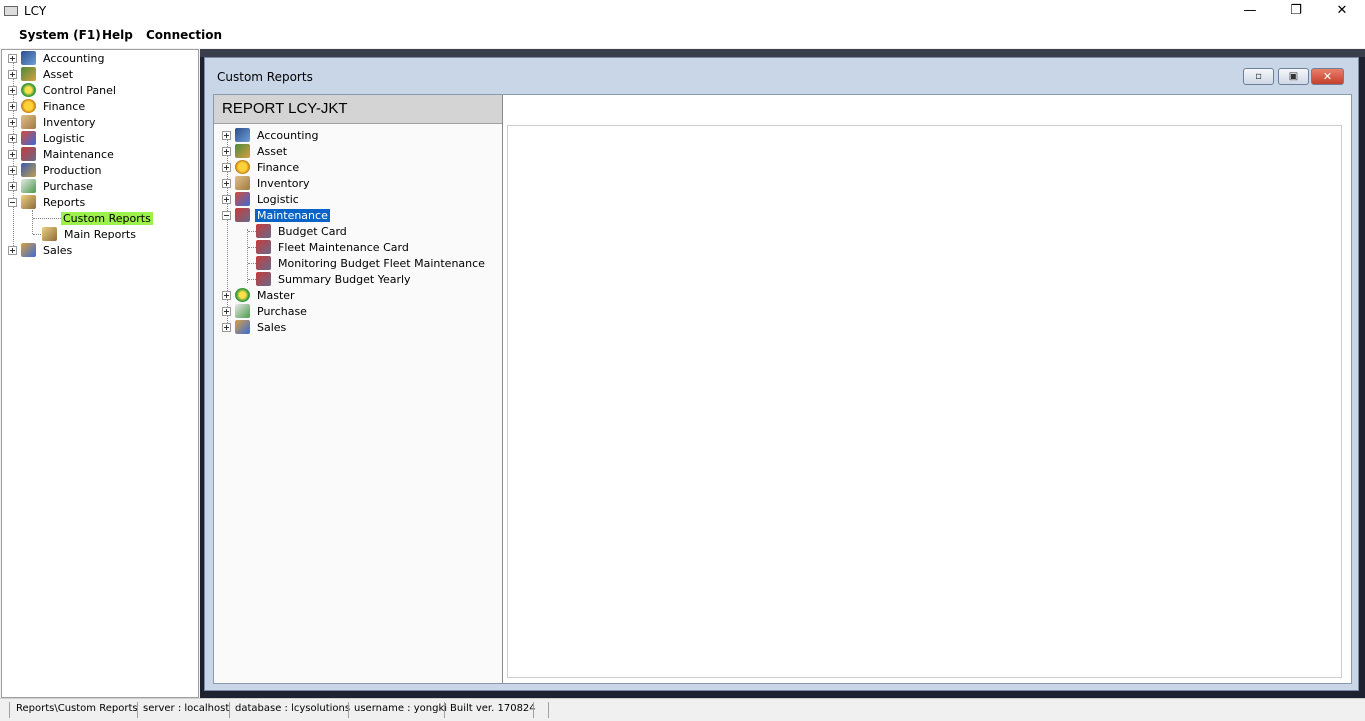  What do you see at coordinates (682, 11) in the screenshot?
I see `title-bar: LCY — ❐ ✕` at bounding box center [682, 11].